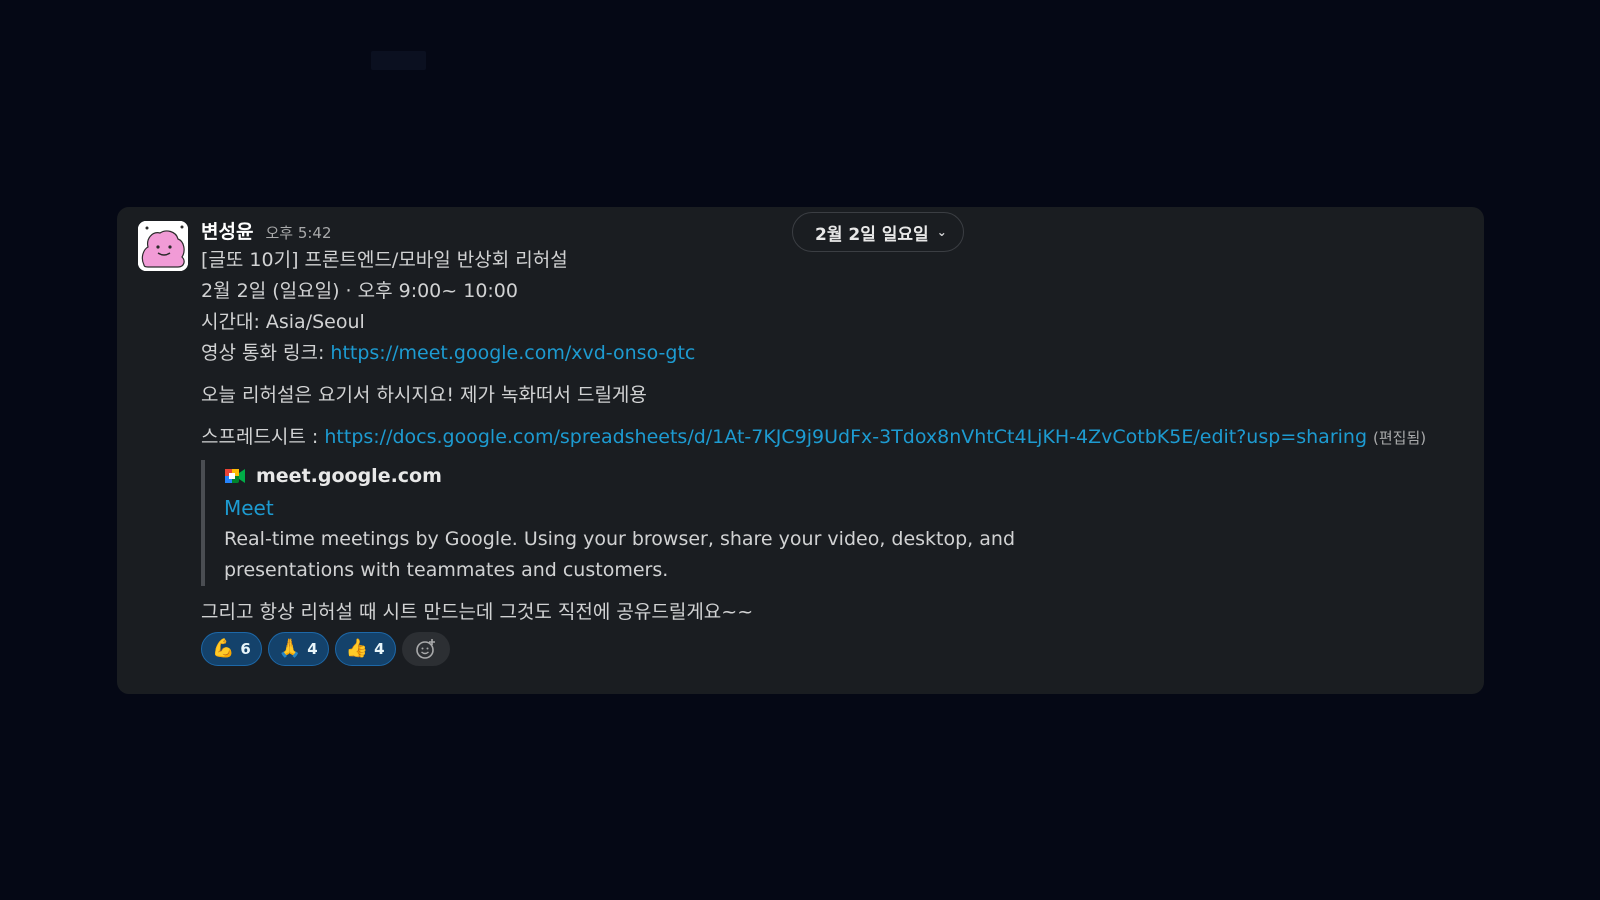 This screenshot has width=1600, height=900. What do you see at coordinates (223, 648) in the screenshot?
I see `flexed-biceps-icon: 💪` at bounding box center [223, 648].